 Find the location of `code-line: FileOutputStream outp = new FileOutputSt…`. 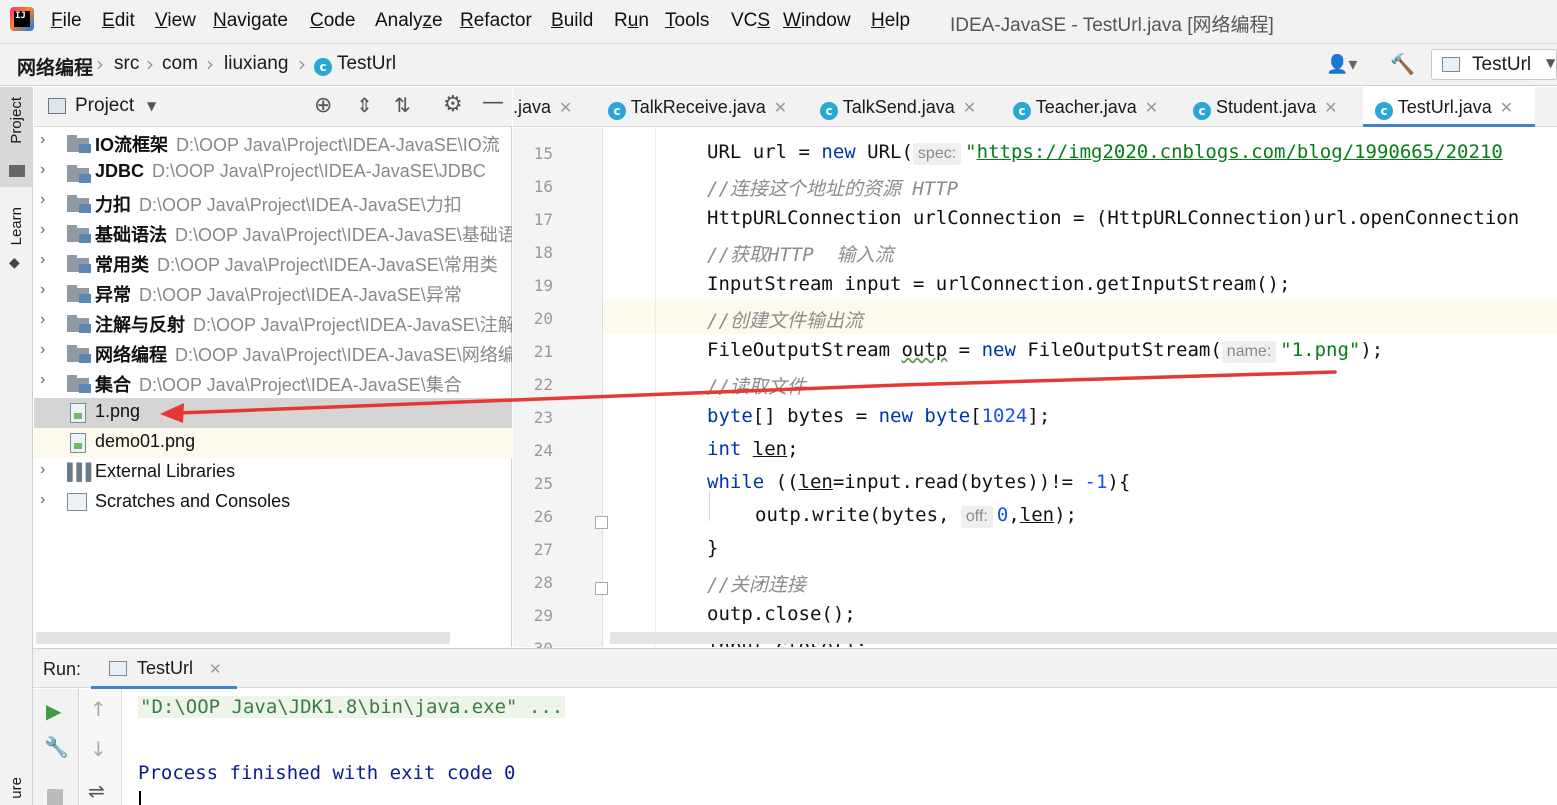

code-line: FileOutputStream outp = new FileOutputSt… is located at coordinates (1045, 351).